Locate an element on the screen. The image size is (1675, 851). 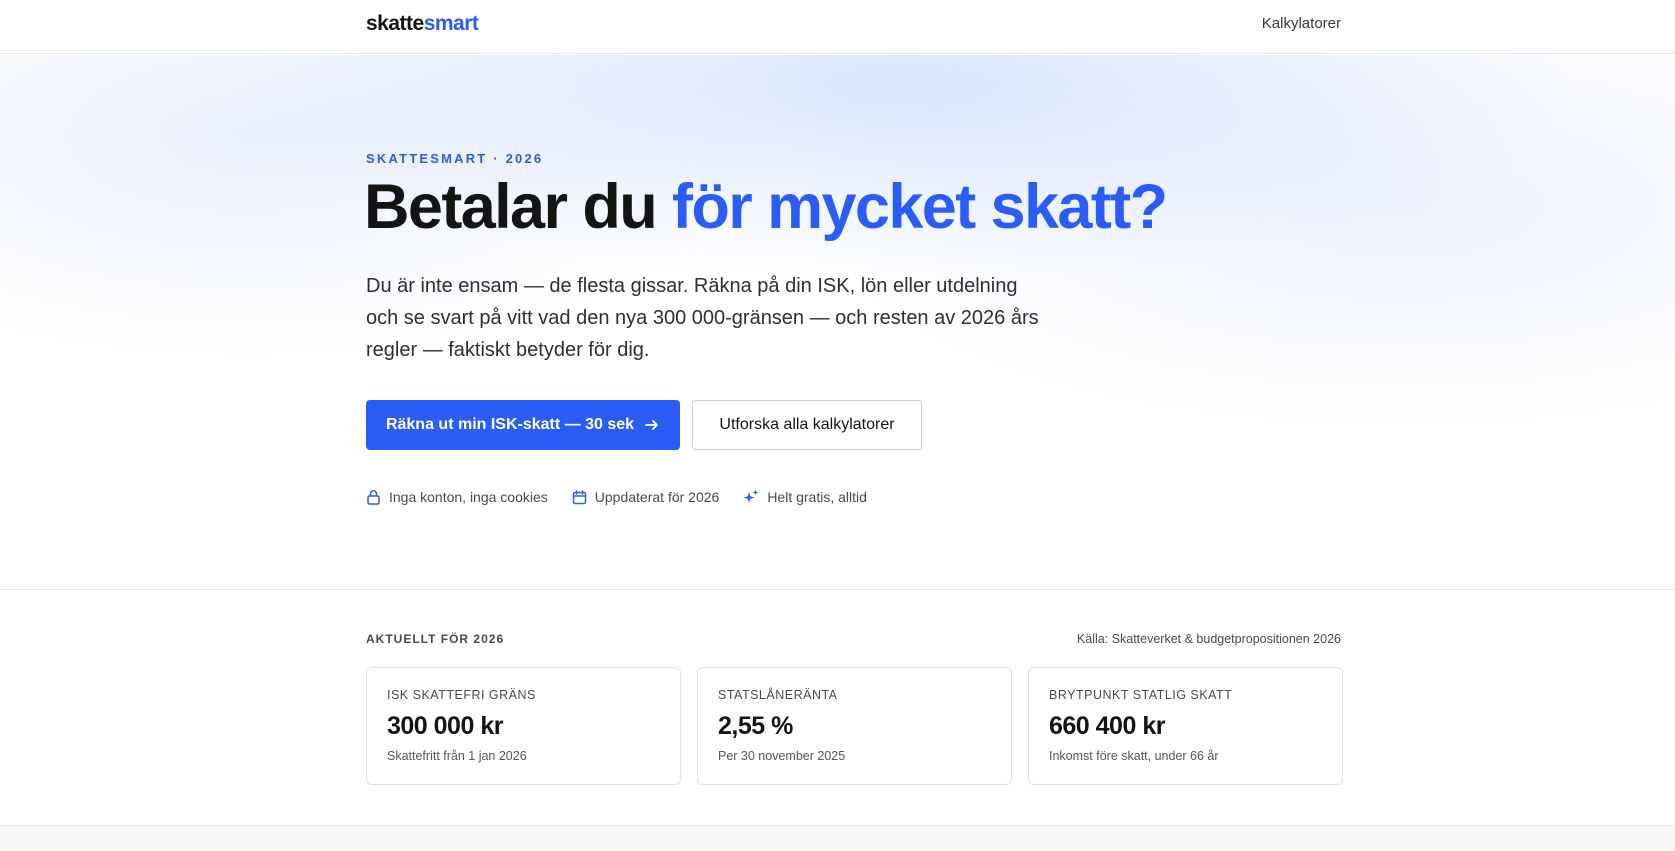
calculate-isk-tax-button: Räkna ut min ISK-skatt — 30 sek is located at coordinates (523, 425).